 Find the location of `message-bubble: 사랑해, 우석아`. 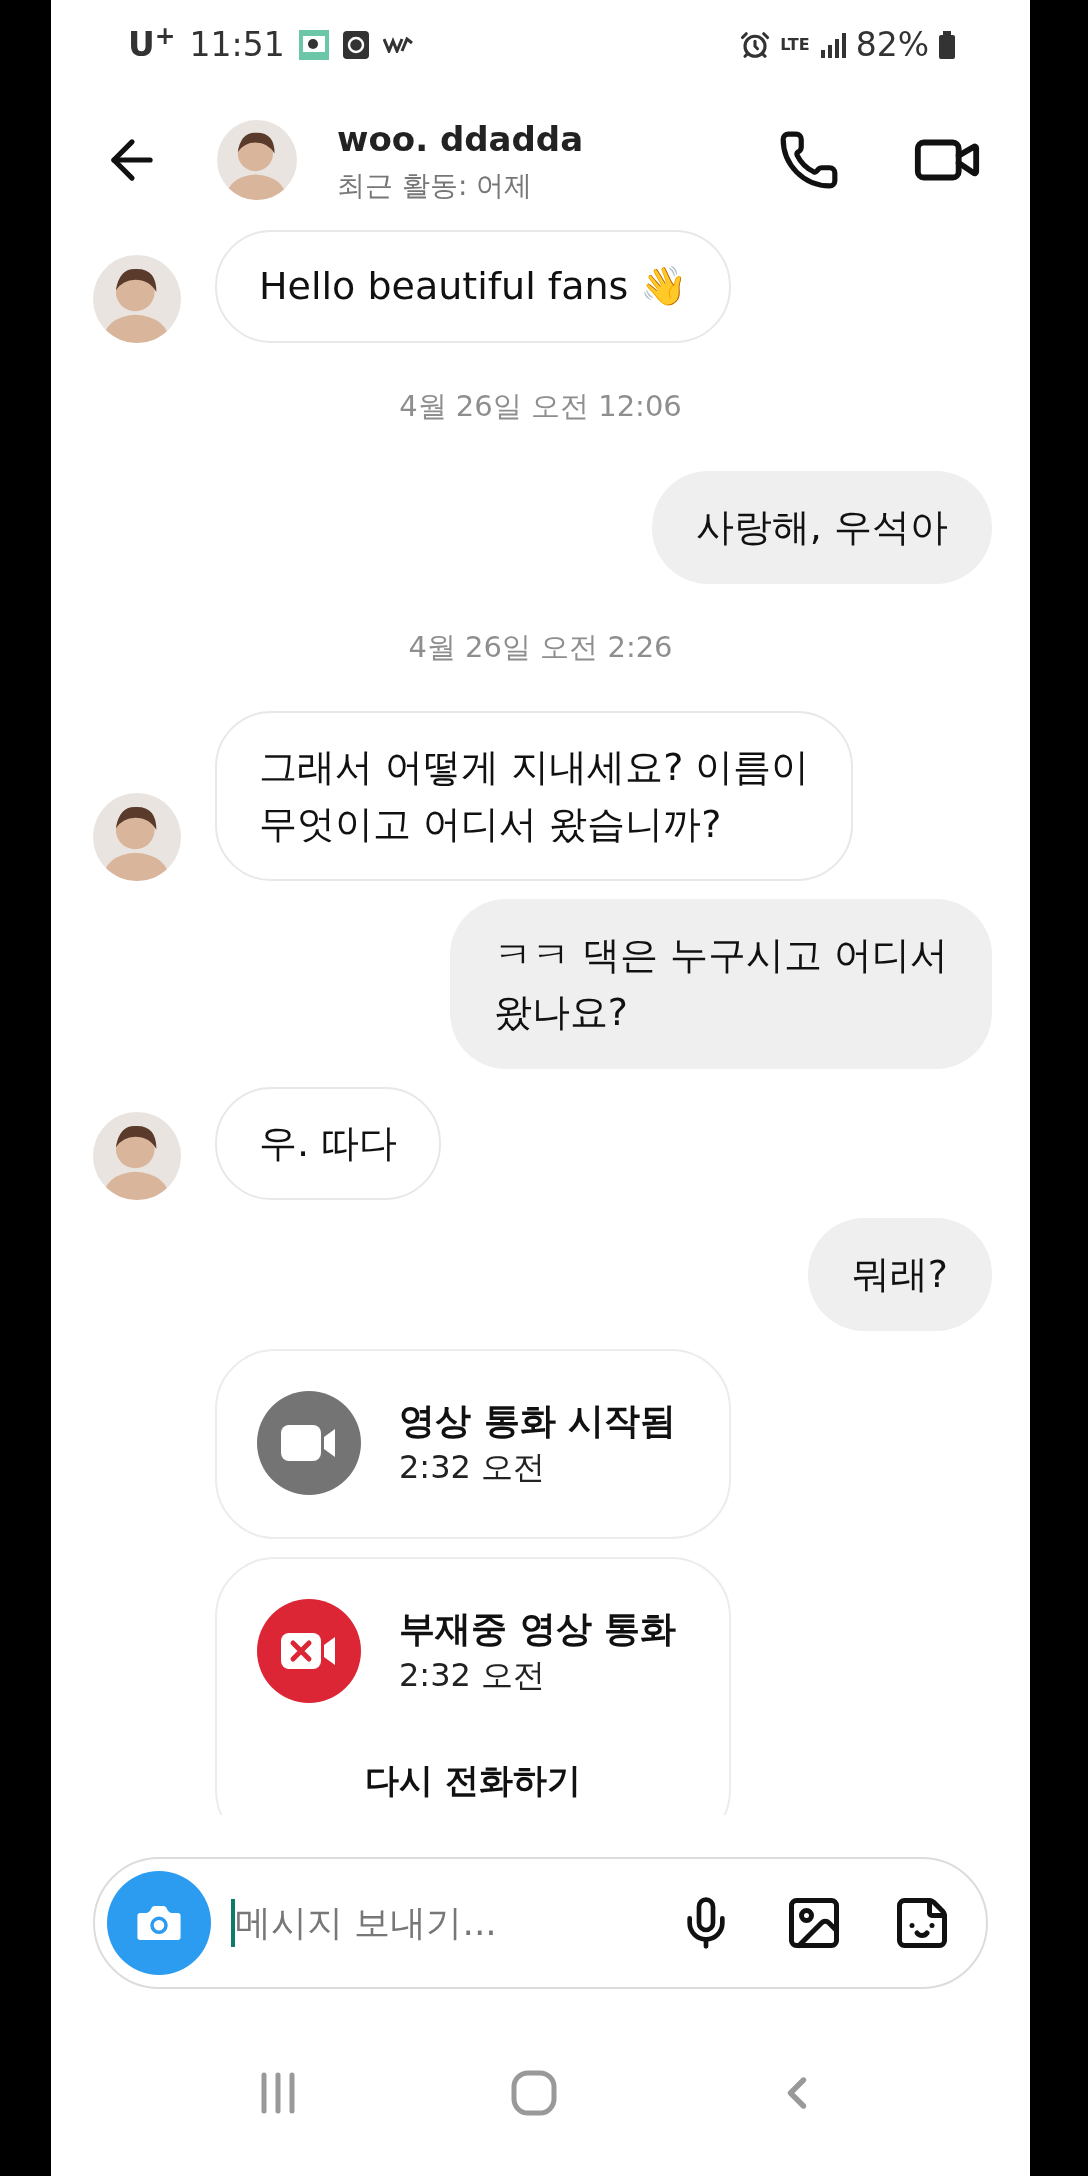

message-bubble: 사랑해, 우석아 is located at coordinates (821, 527).